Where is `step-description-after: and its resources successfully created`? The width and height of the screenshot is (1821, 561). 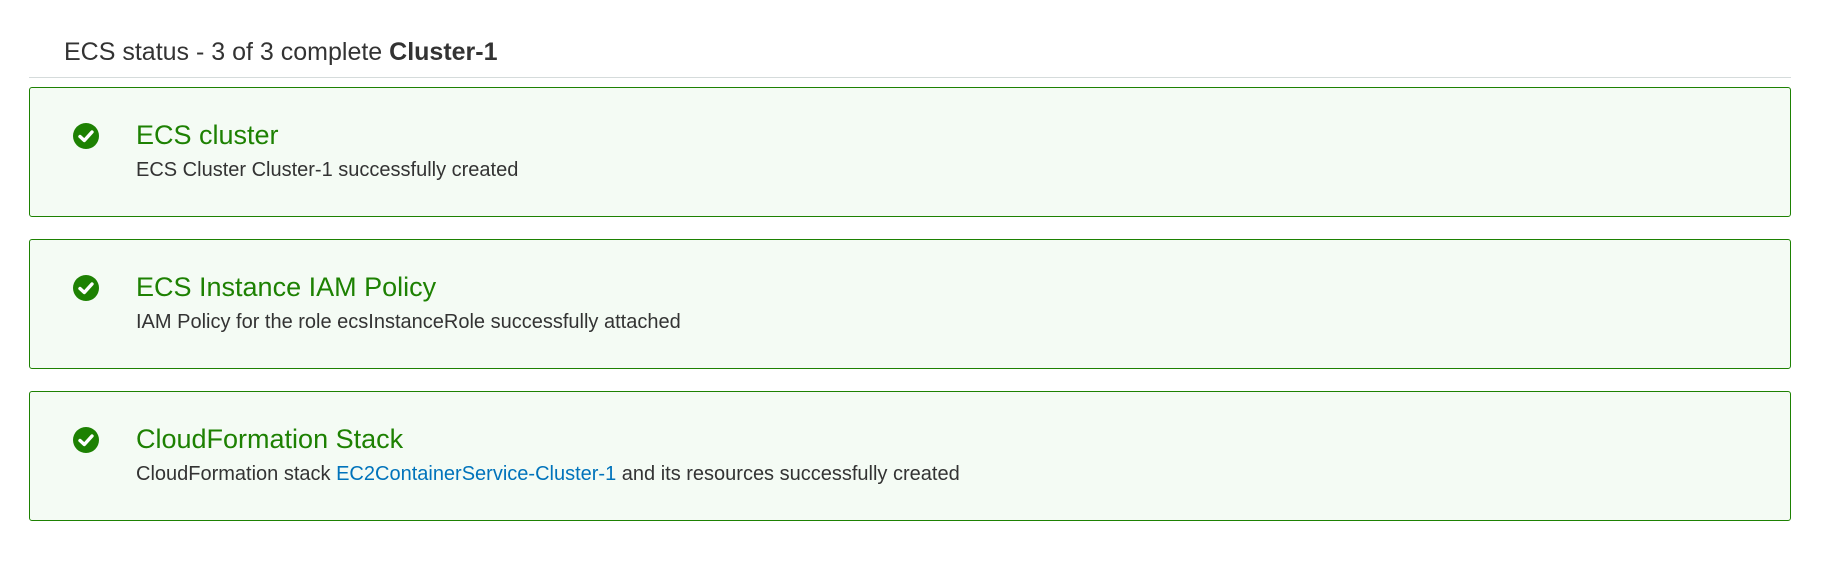
step-description-after: and its resources successfully created is located at coordinates (790, 474).